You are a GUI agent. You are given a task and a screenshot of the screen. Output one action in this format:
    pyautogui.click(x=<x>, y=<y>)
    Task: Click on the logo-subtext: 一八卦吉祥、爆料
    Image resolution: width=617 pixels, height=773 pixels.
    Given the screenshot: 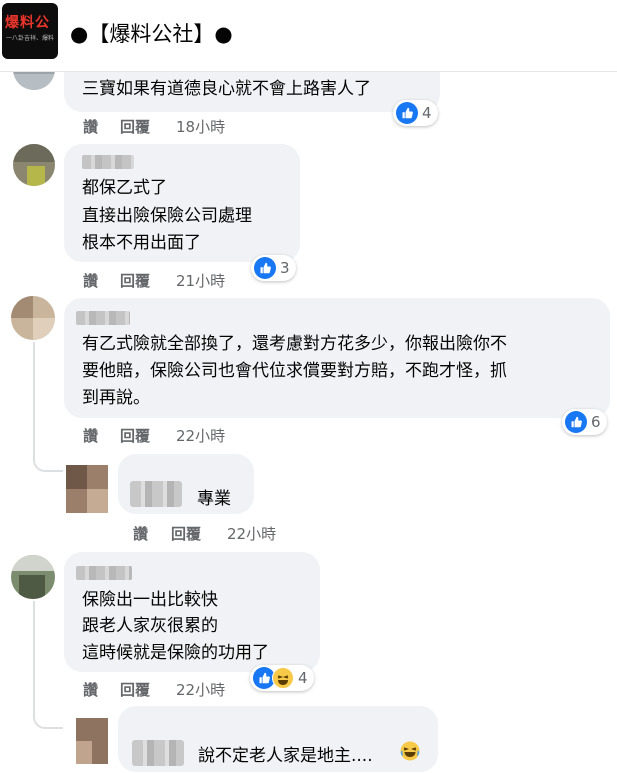 What is the action you would take?
    pyautogui.click(x=30, y=38)
    